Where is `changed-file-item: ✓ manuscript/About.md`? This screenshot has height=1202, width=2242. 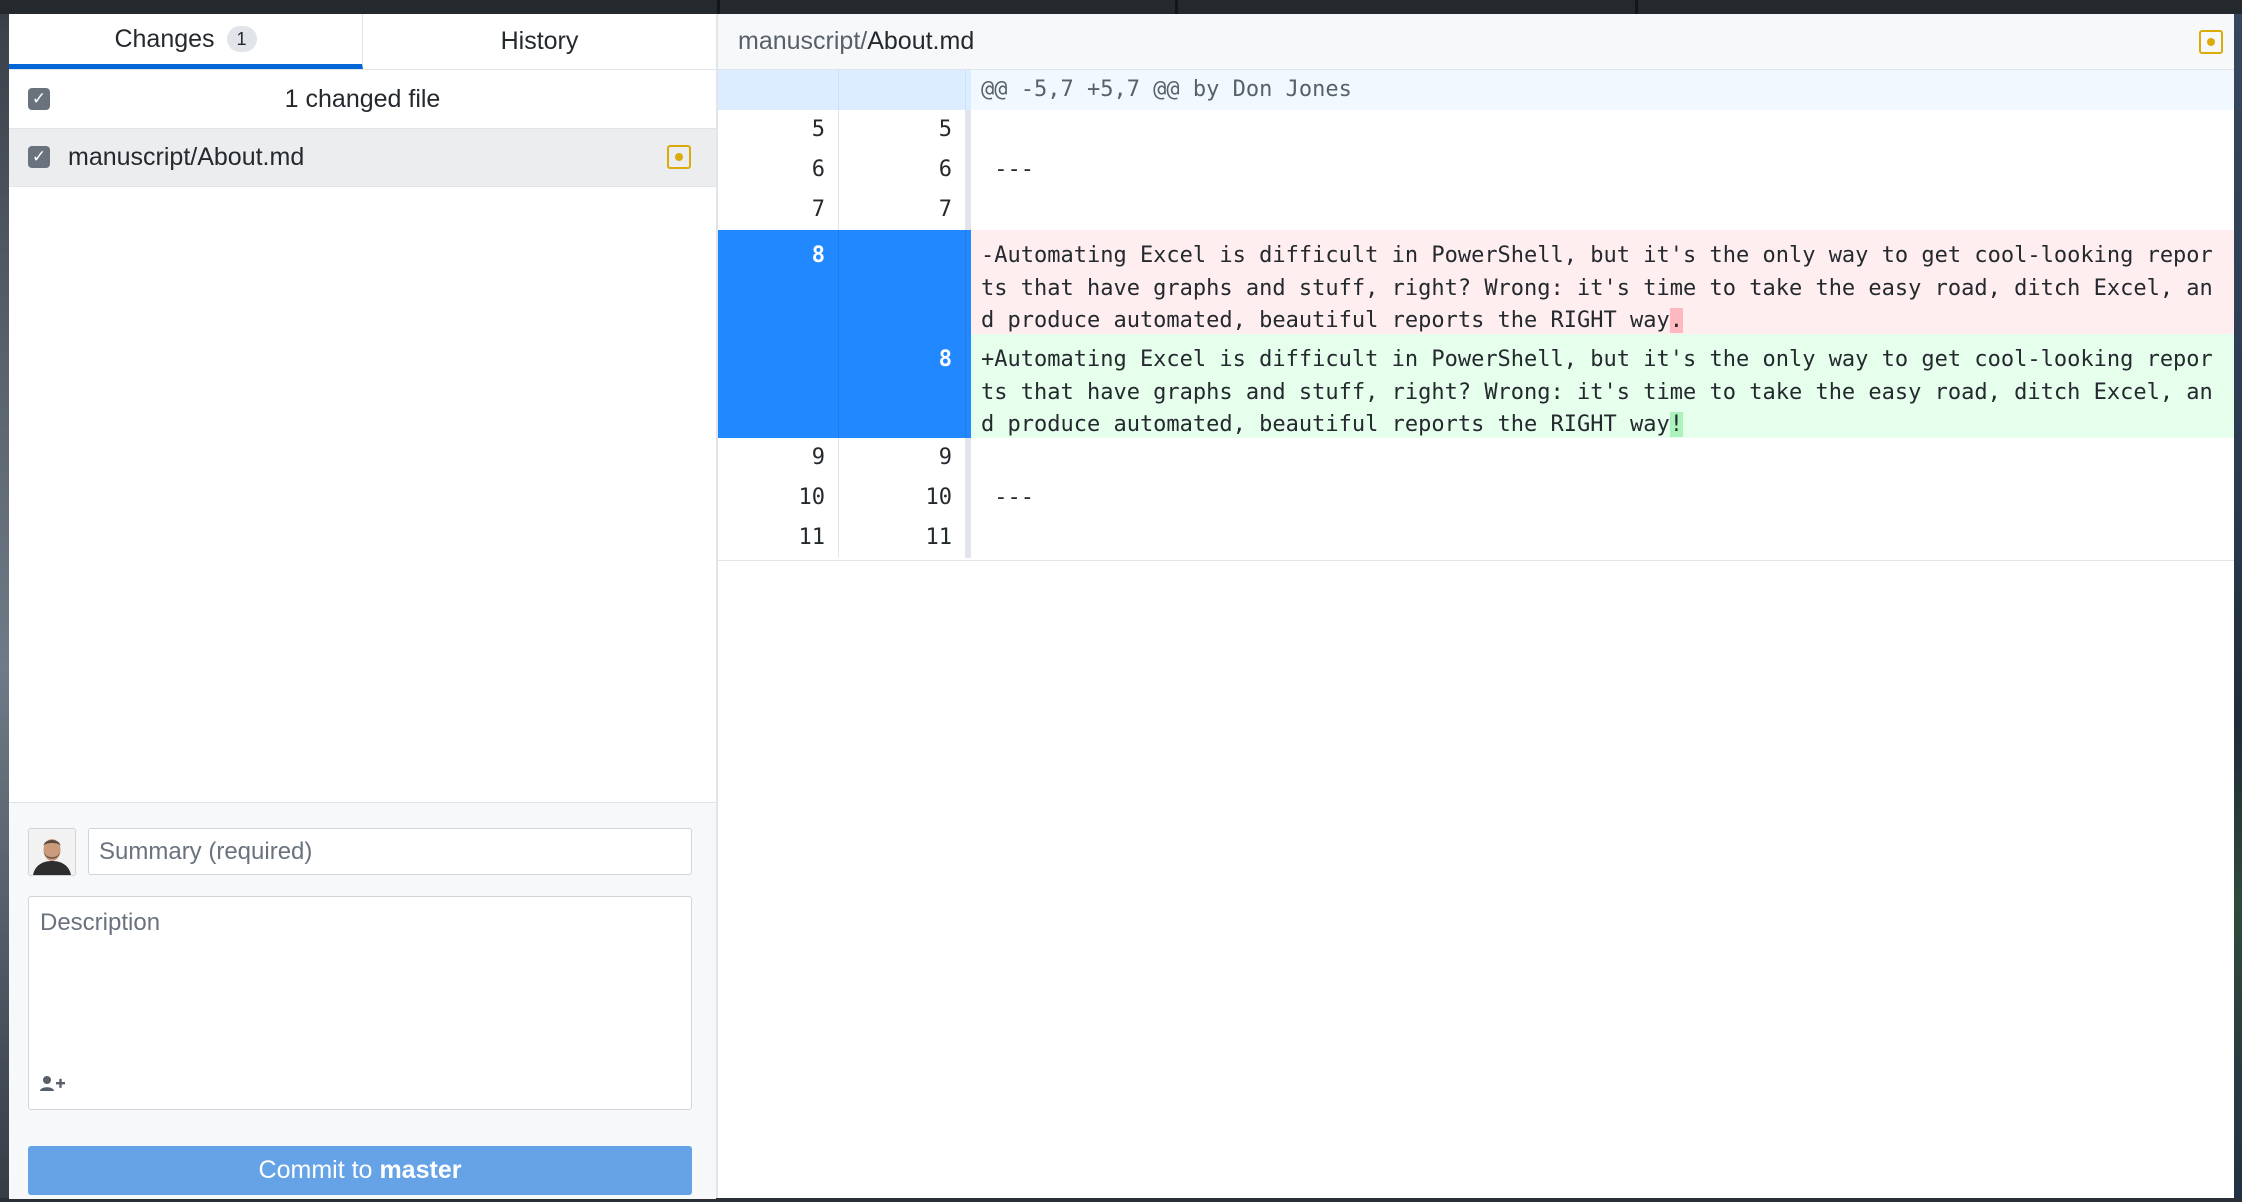
changed-file-item: ✓ manuscript/About.md is located at coordinates (362, 158).